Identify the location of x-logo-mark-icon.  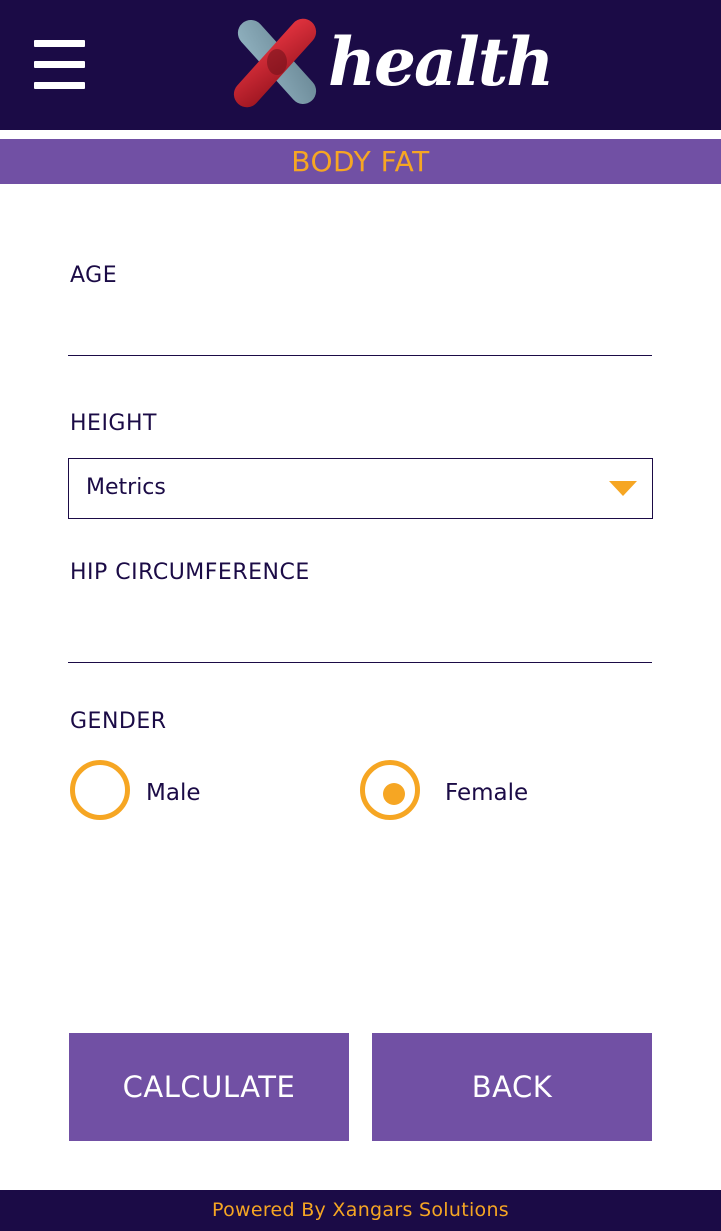
(275, 63).